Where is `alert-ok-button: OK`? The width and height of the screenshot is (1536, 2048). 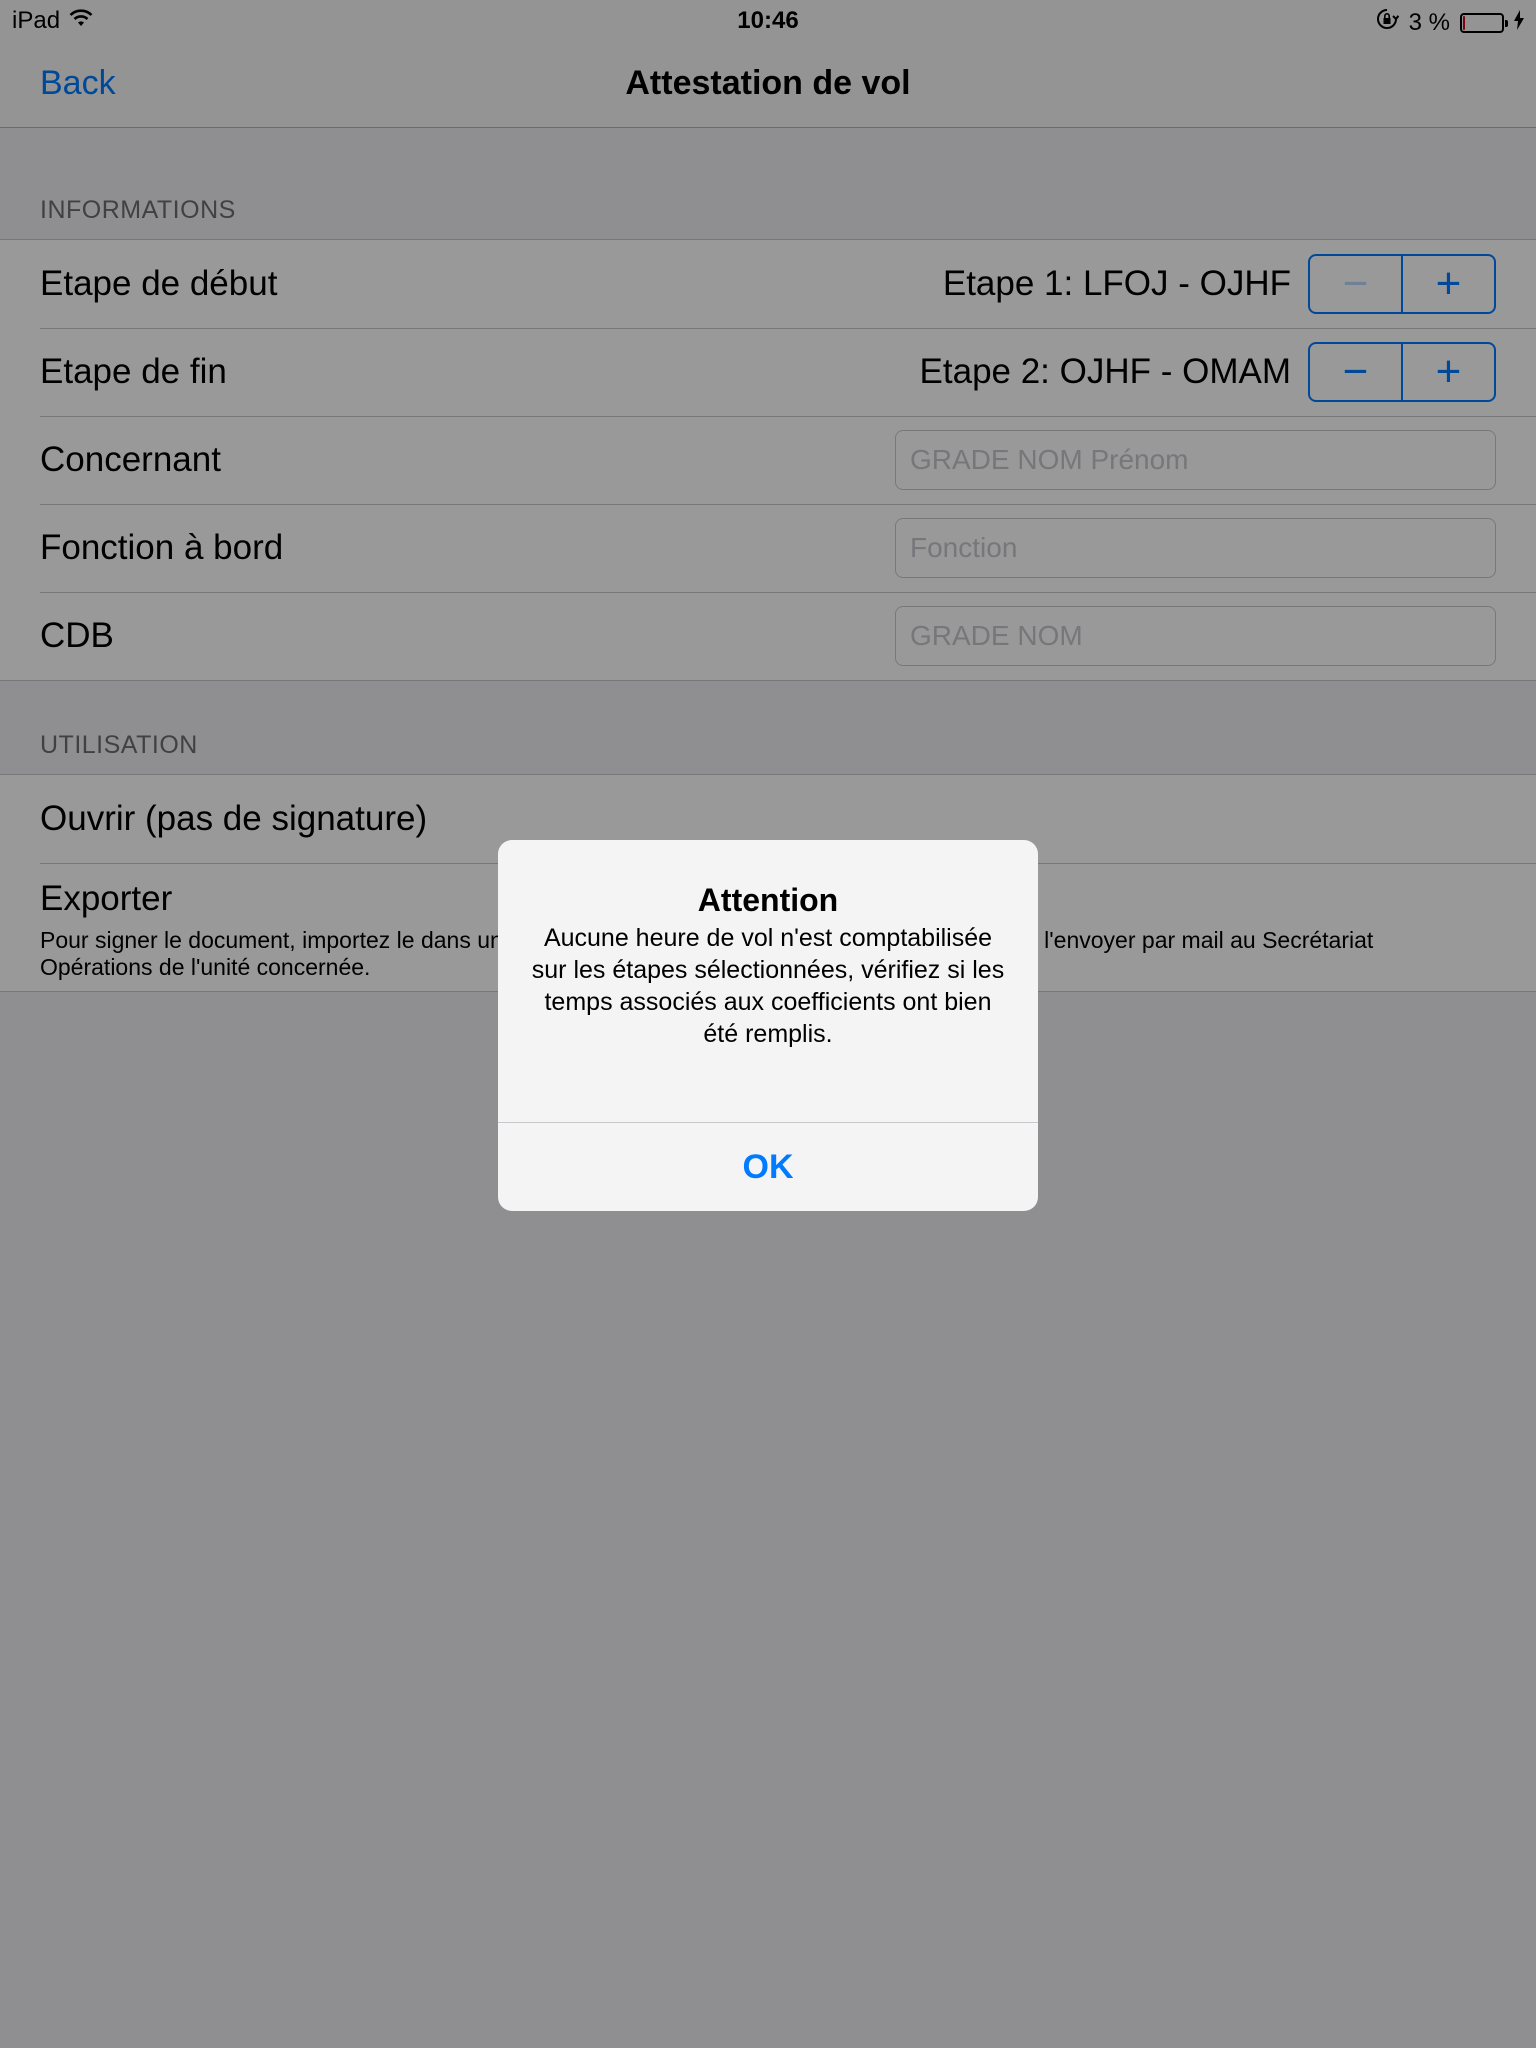
alert-ok-button: OK is located at coordinates (768, 1167).